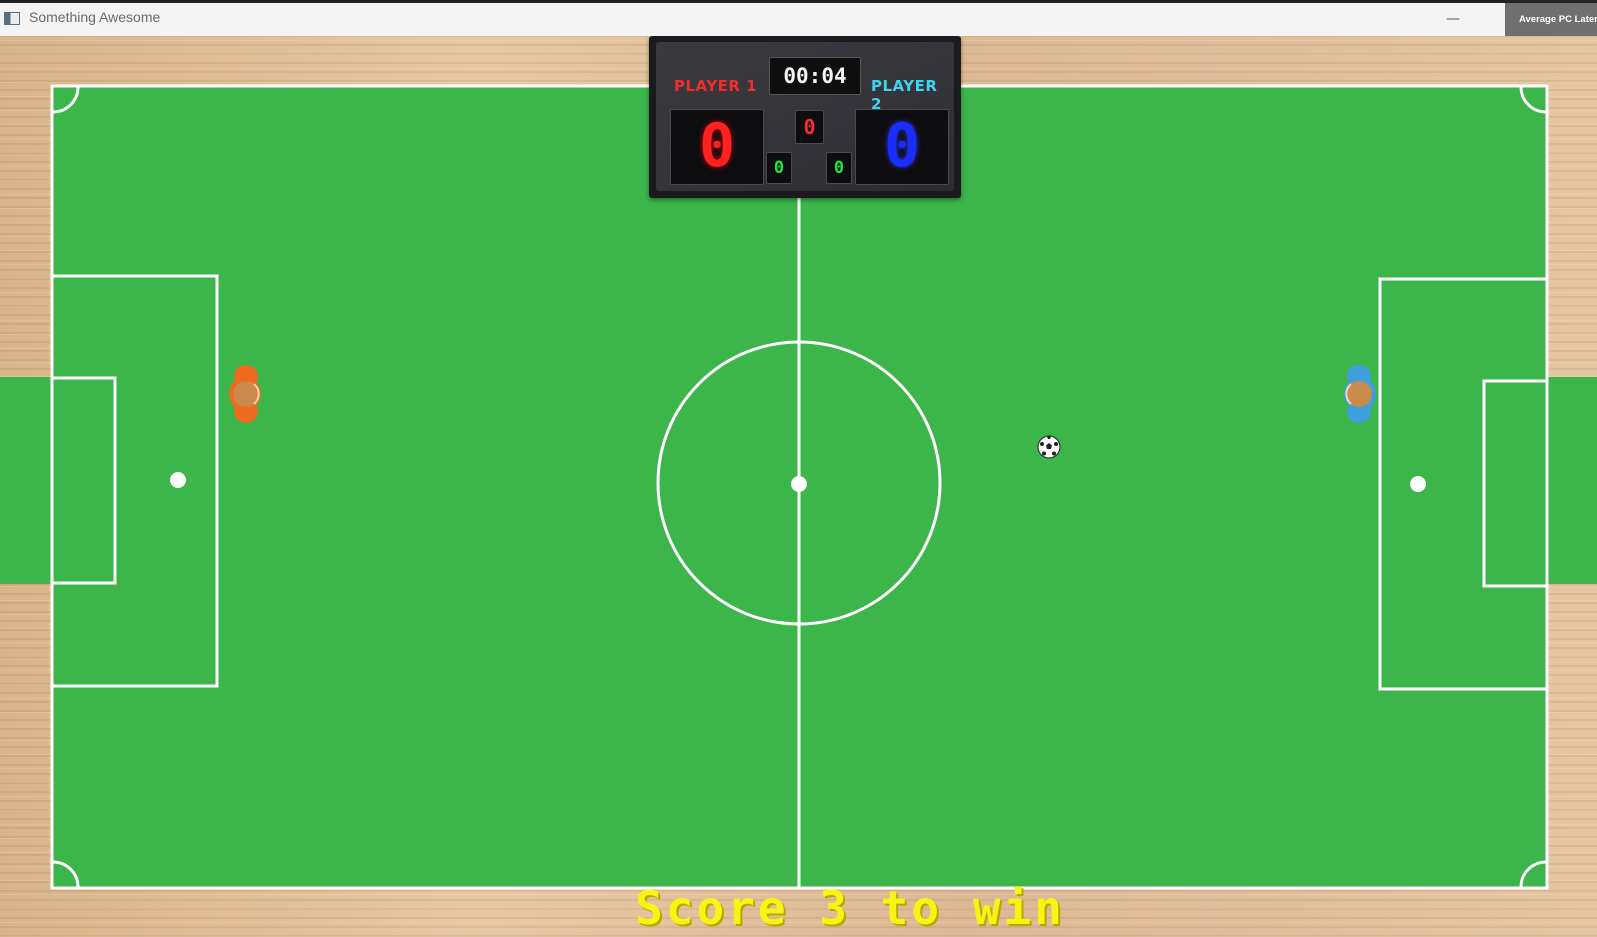 This screenshot has height=937, width=1597. I want to click on left-goal-box, so click(83, 480).